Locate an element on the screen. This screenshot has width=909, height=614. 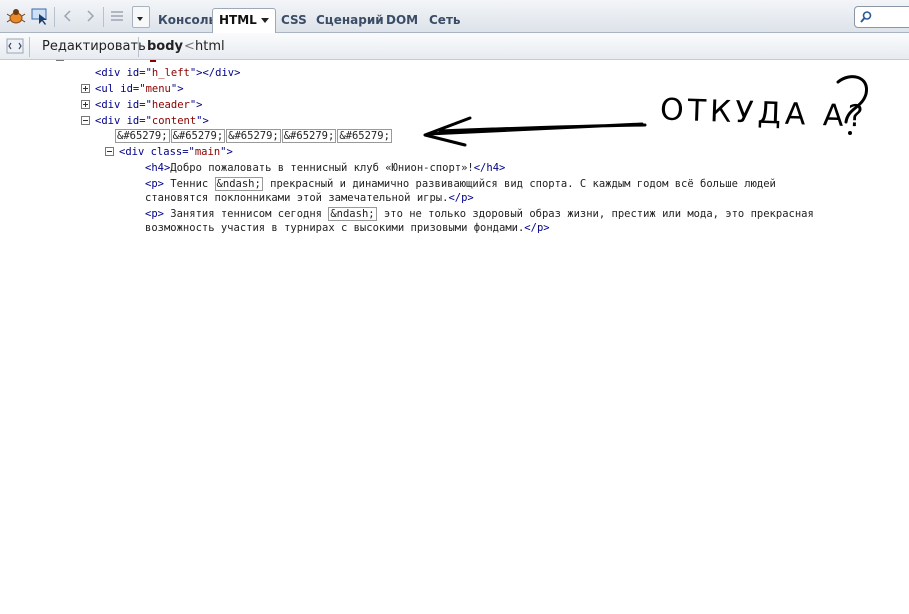
arrow-icon is located at coordinates (535, 131).